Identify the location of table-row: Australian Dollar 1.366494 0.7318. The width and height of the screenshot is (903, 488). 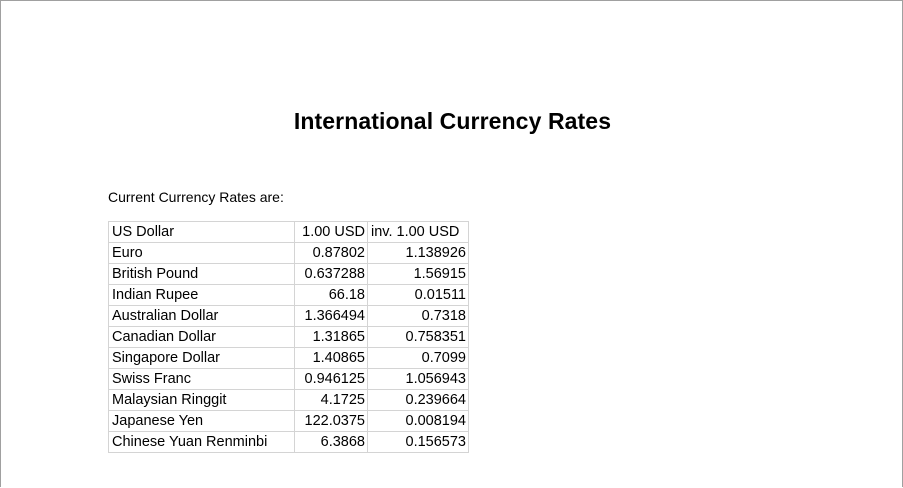
(288, 316).